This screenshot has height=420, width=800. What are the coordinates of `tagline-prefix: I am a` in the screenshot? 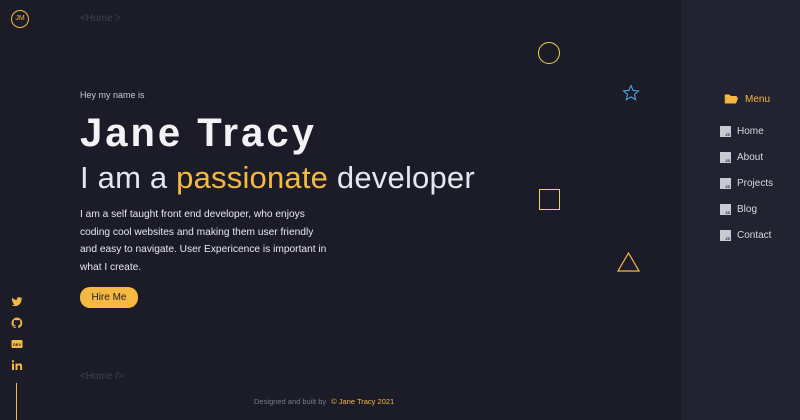 It's located at (128, 177).